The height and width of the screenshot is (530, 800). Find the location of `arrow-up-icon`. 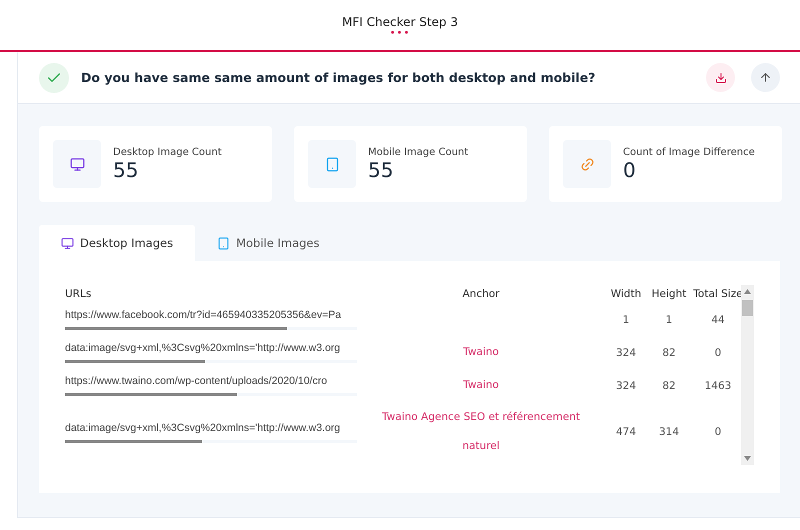

arrow-up-icon is located at coordinates (765, 77).